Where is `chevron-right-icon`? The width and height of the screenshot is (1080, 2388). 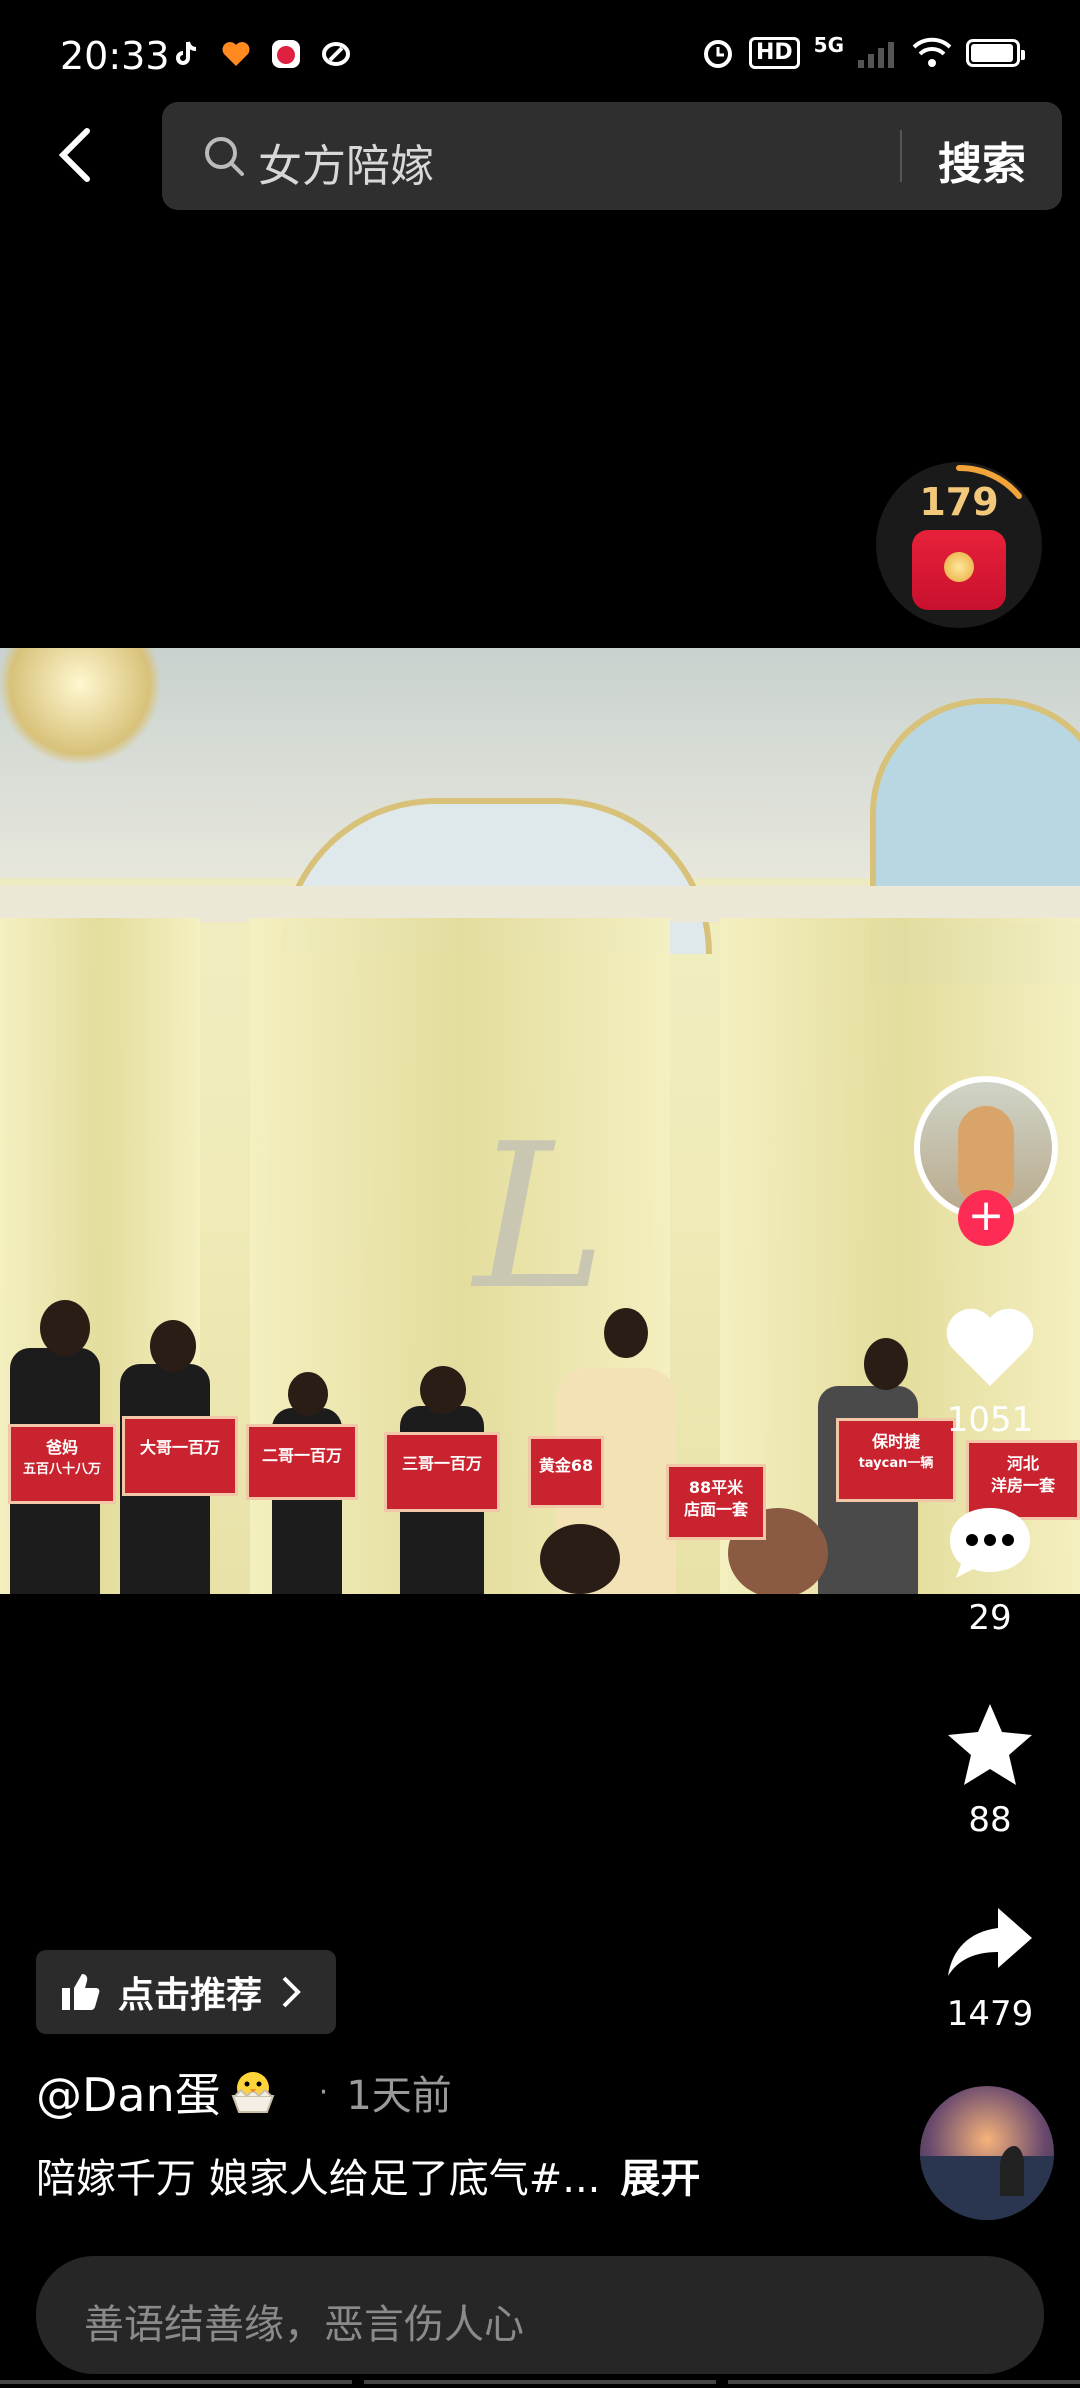
chevron-right-icon is located at coordinates (291, 1992).